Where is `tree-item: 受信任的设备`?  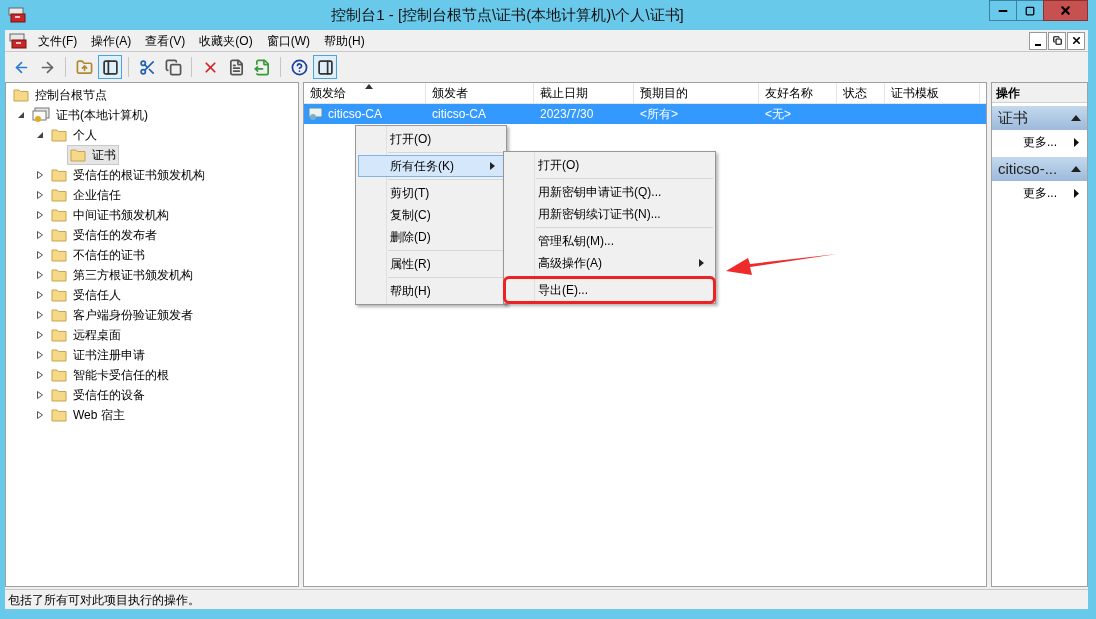
tree-item: 受信任的设备 is located at coordinates (98, 395).